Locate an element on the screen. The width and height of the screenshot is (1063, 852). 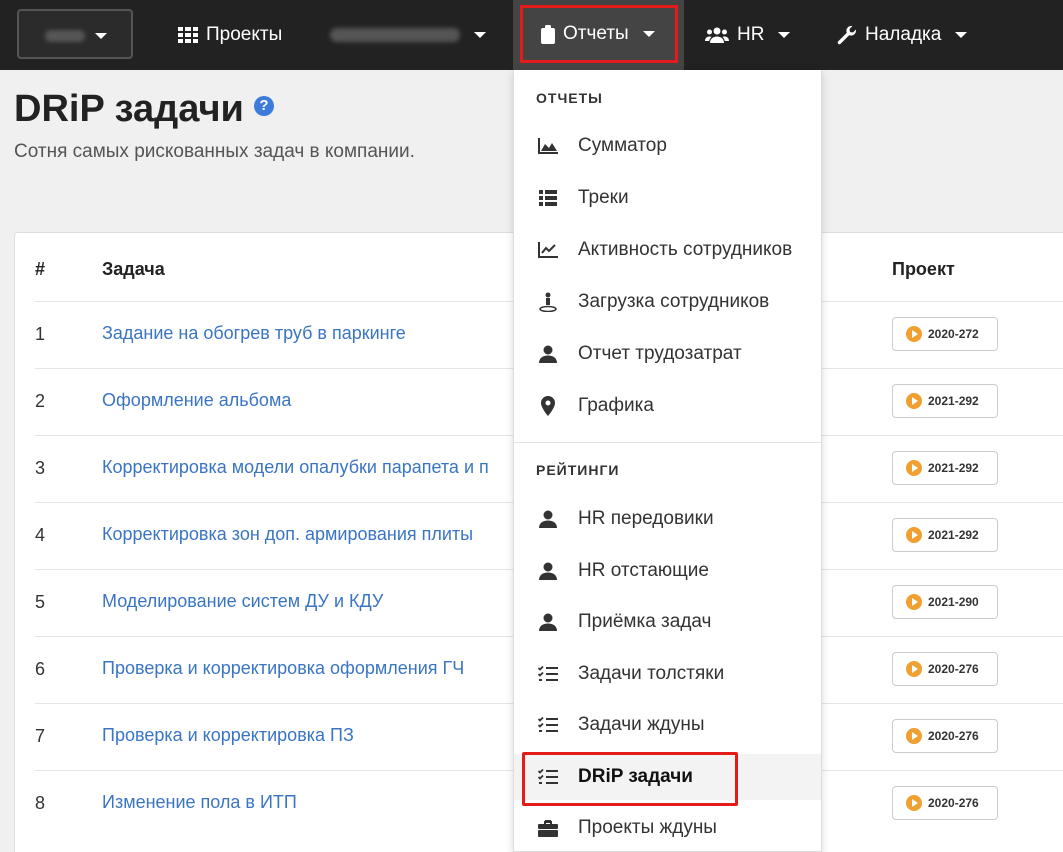
dropdown-item-label: Треки is located at coordinates (603, 197).